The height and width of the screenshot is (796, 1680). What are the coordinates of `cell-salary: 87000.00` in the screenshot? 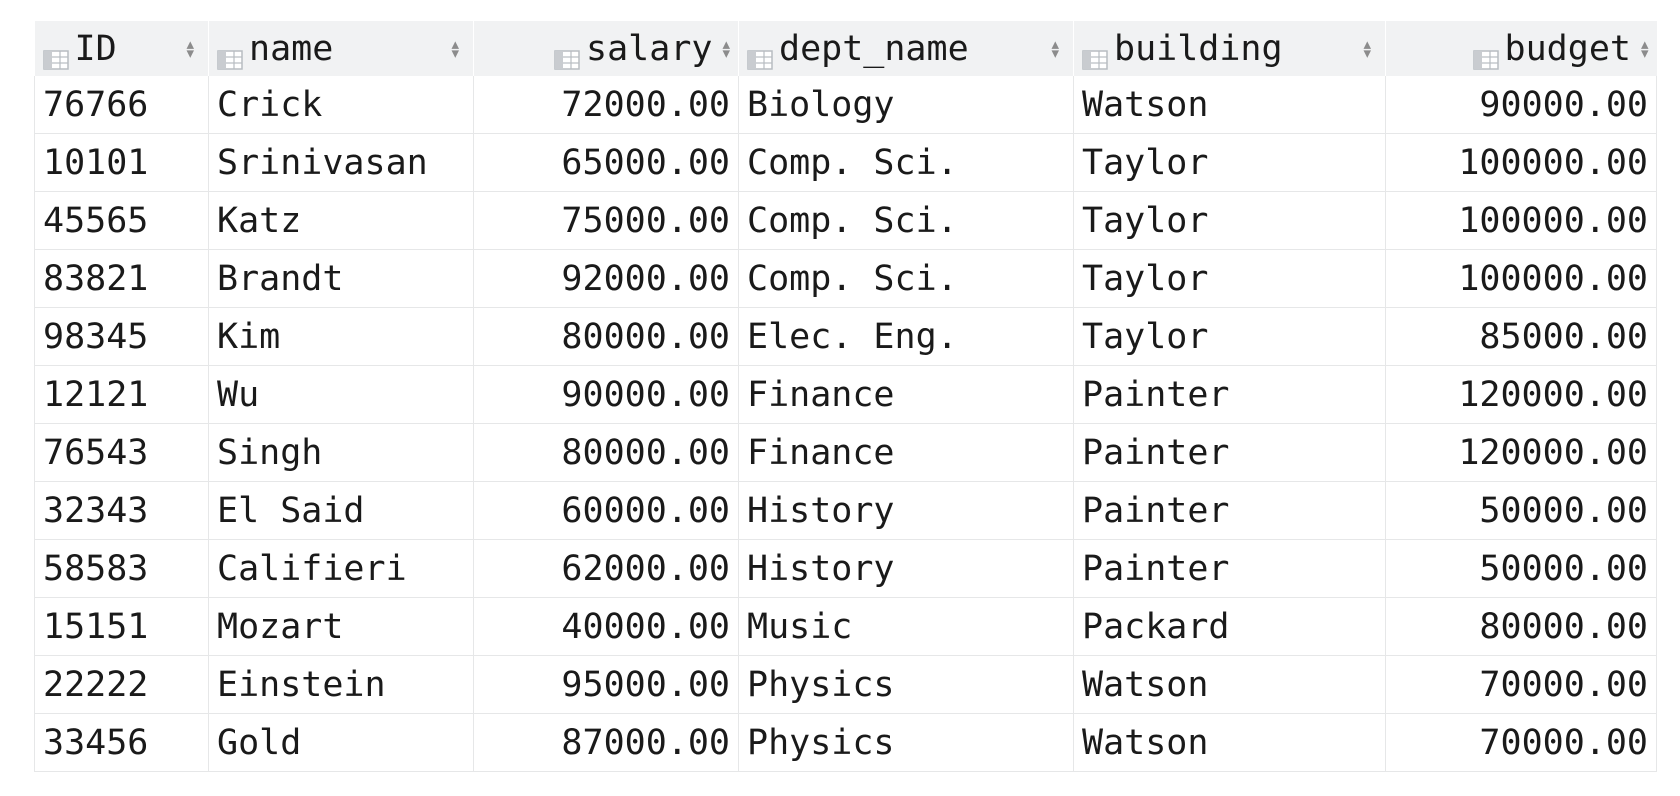 It's located at (606, 742).